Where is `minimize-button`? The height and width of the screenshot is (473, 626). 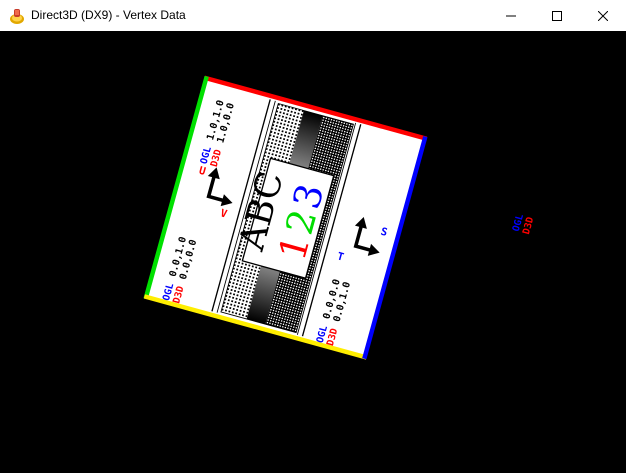 minimize-button is located at coordinates (511, 15).